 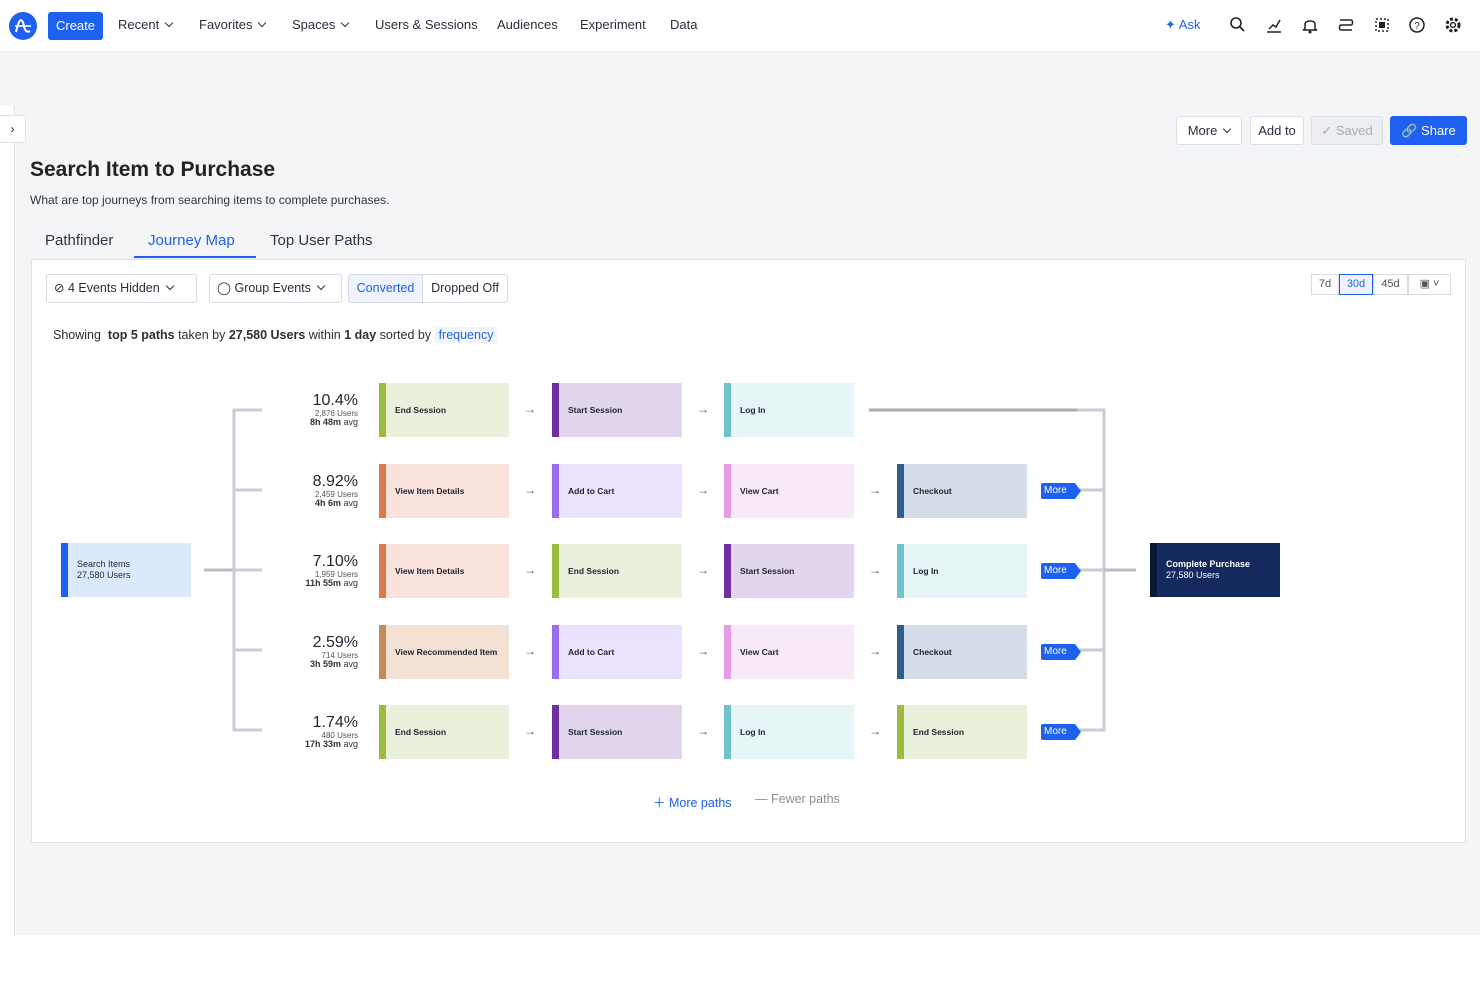 I want to click on more-button: More, so click(x=1209, y=130).